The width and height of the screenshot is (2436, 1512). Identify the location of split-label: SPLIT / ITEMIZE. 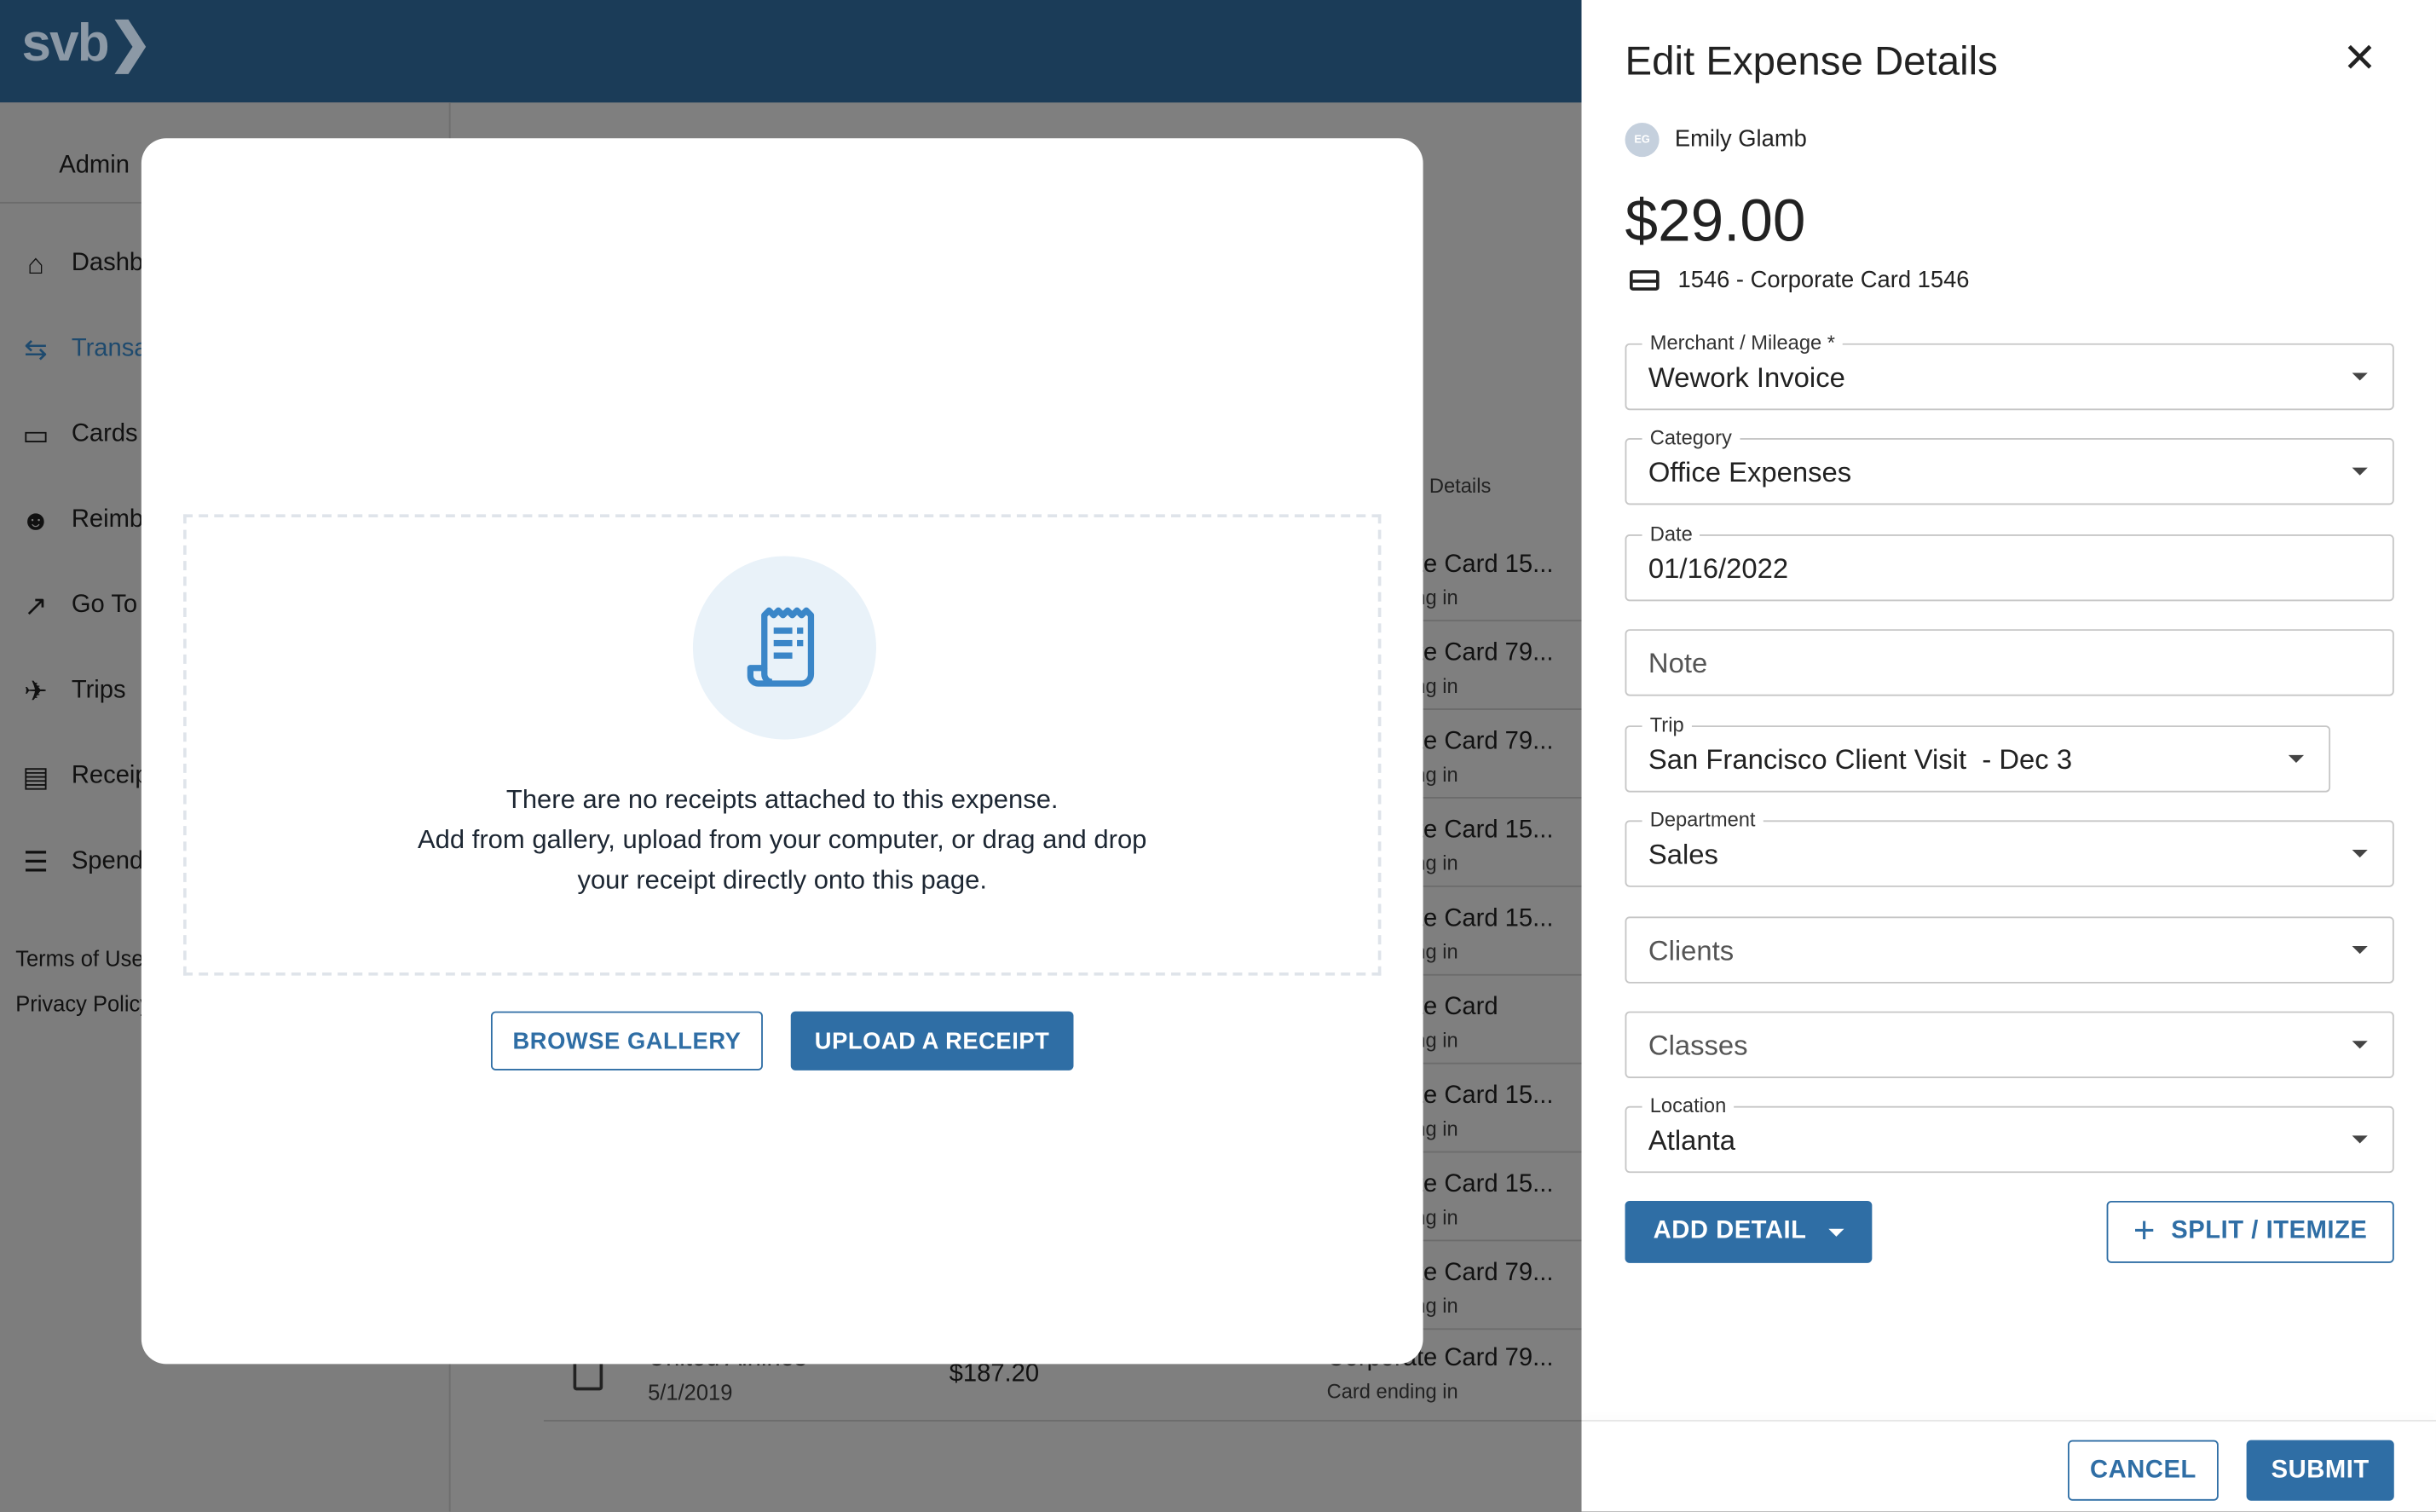
(2269, 1230).